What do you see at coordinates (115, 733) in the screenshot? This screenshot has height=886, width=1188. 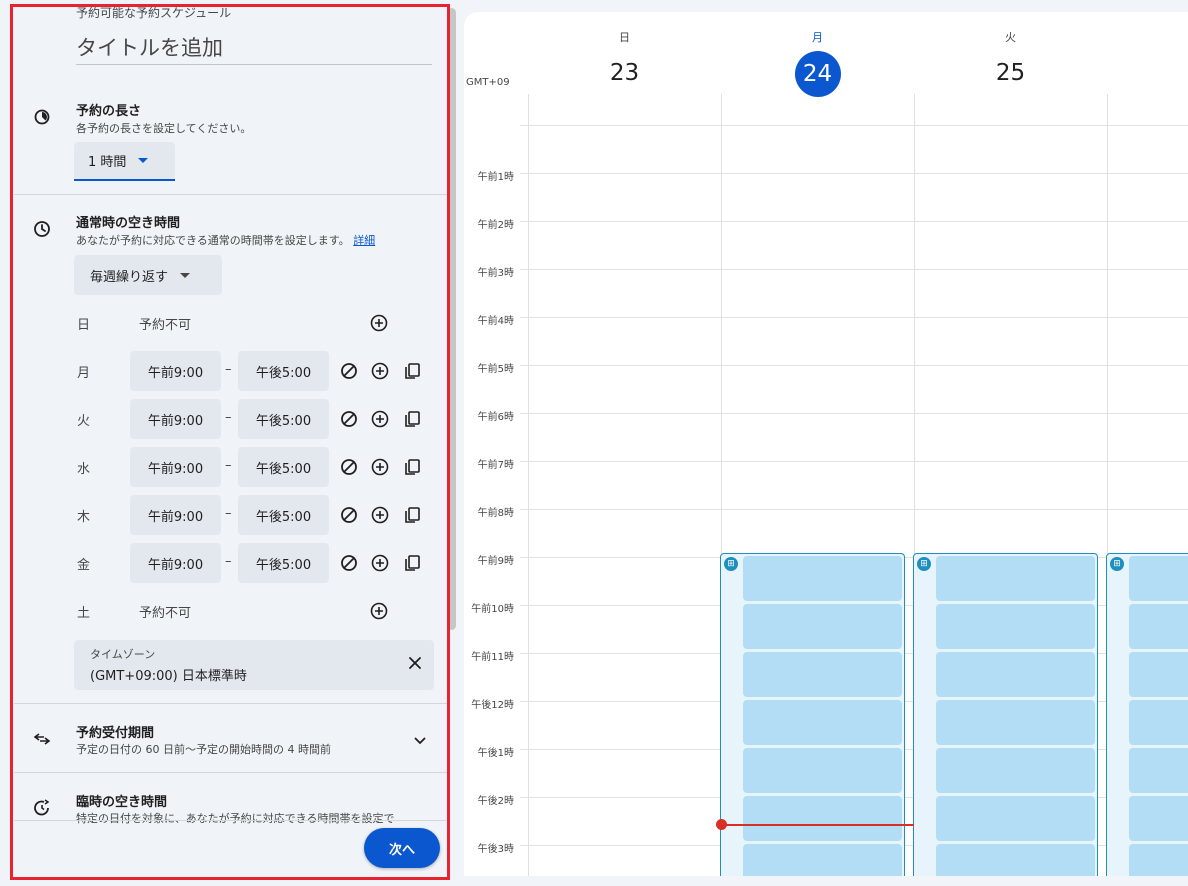 I see `booking-window-title: 予約受付期間` at bounding box center [115, 733].